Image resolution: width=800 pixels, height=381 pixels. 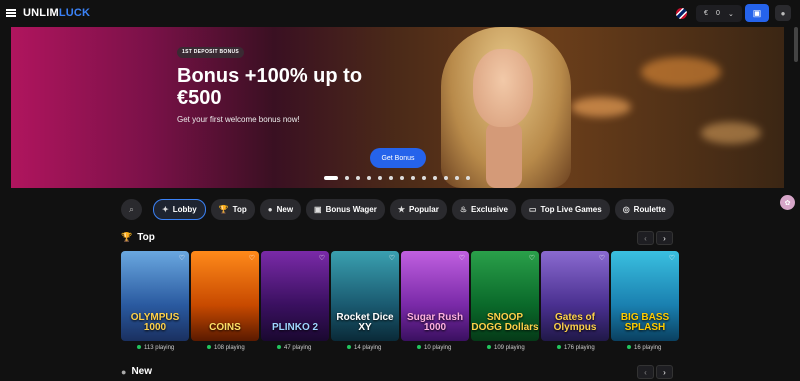 What do you see at coordinates (155, 296) in the screenshot?
I see `game-thumbnail: OLYMPUS 1000 ♡` at bounding box center [155, 296].